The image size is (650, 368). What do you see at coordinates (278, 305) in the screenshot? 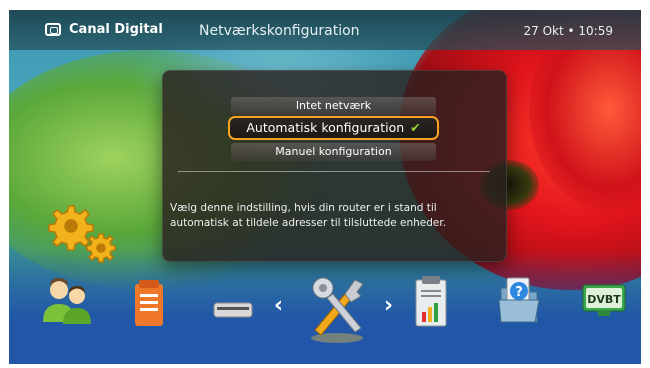
I see `carousel-prev-arrow: ‹` at bounding box center [278, 305].